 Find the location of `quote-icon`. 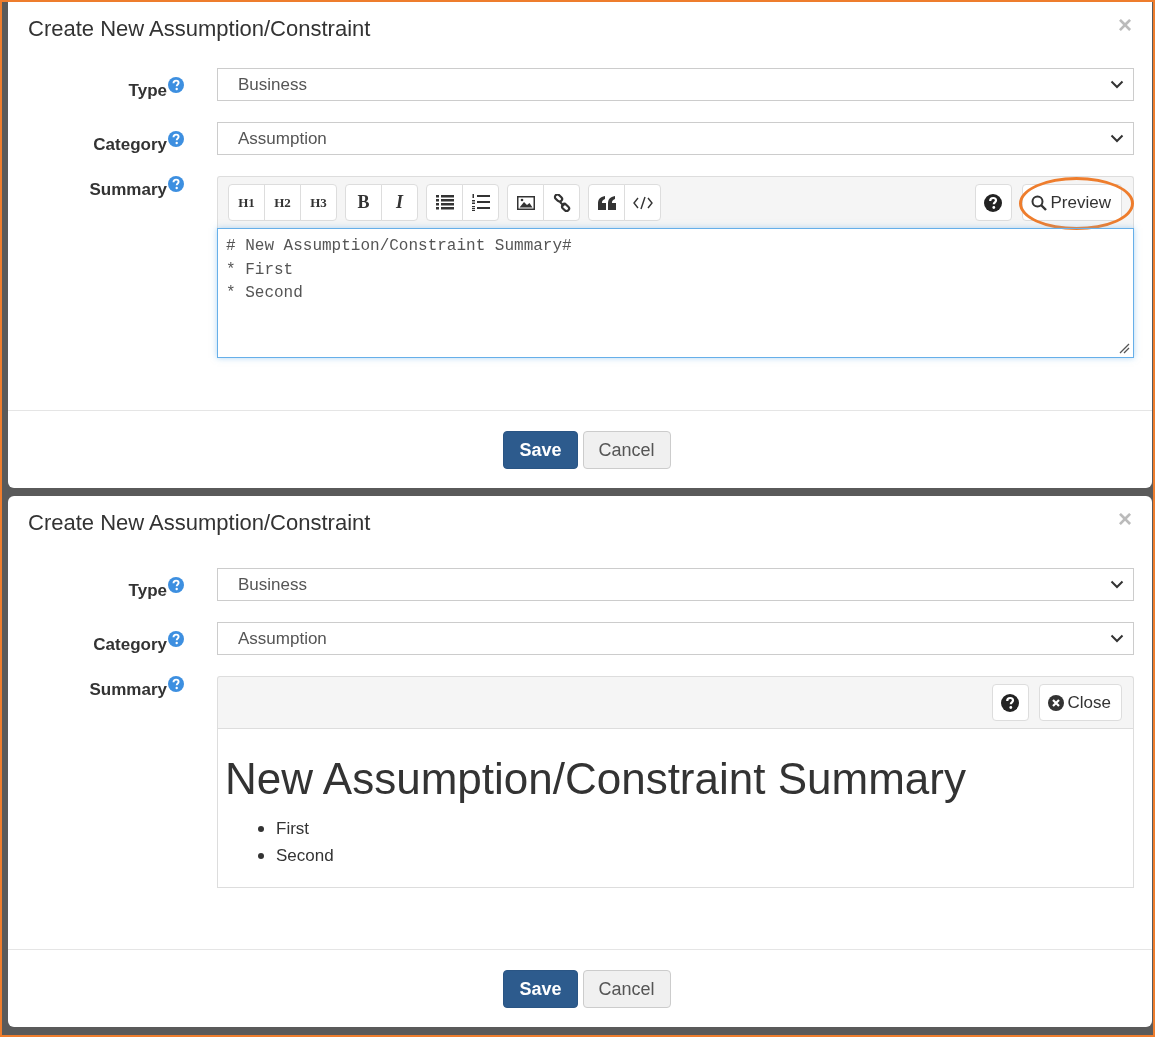

quote-icon is located at coordinates (606, 202).